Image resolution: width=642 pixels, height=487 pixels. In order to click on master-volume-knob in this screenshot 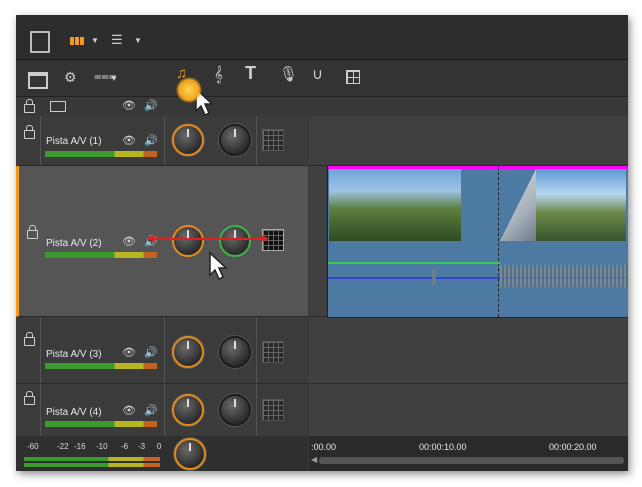, I will do `click(190, 454)`.